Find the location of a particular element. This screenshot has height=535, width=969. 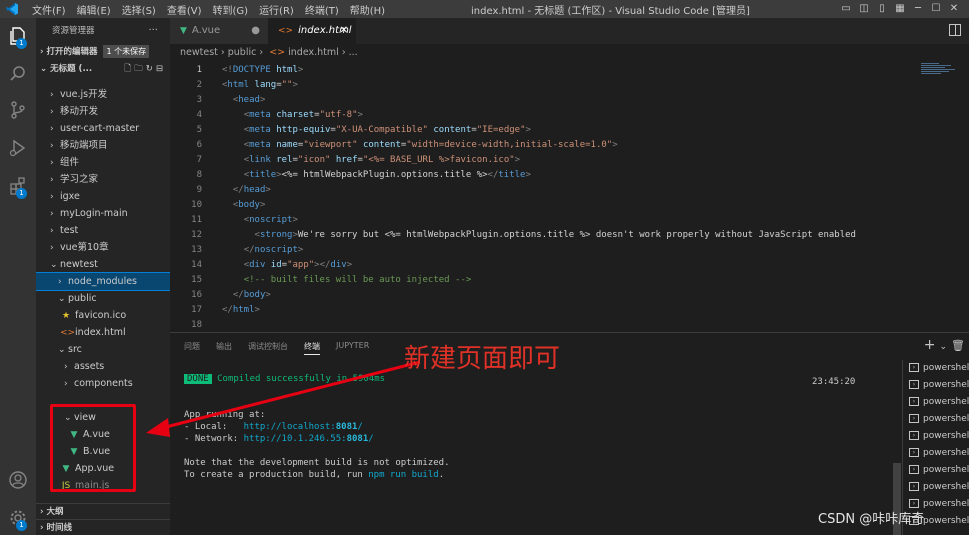

annotation-arrow-icon is located at coordinates (283, 398).